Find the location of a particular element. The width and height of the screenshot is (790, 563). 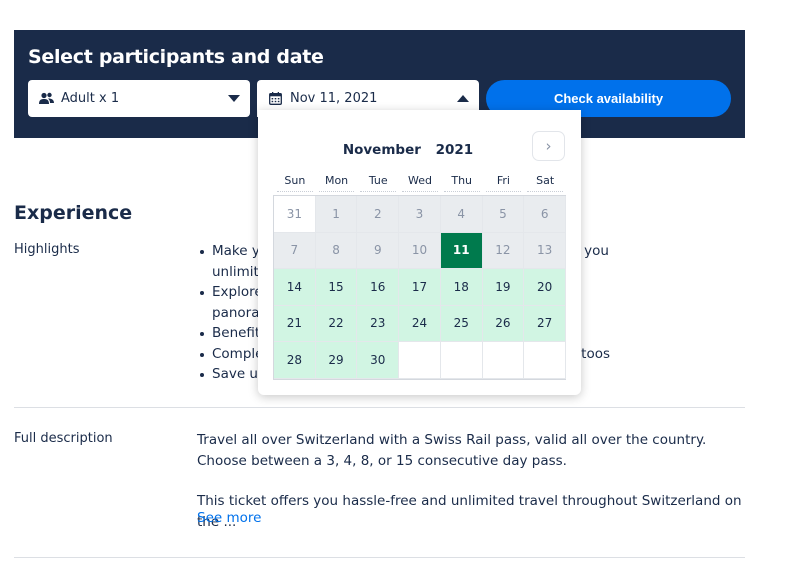

participants-select: Adult x 1 is located at coordinates (139, 98).